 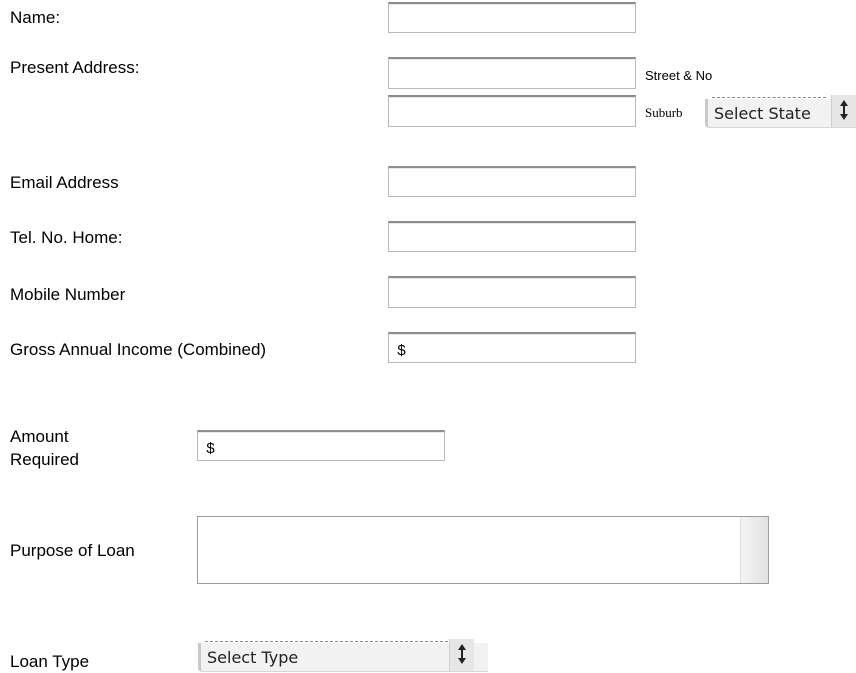 I want to click on tel-home-input, so click(x=516, y=240).